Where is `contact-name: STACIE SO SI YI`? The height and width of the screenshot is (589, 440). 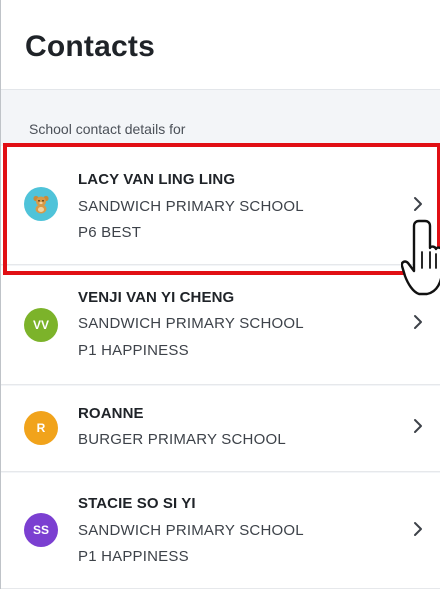 contact-name: STACIE SO SI YI is located at coordinates (137, 503).